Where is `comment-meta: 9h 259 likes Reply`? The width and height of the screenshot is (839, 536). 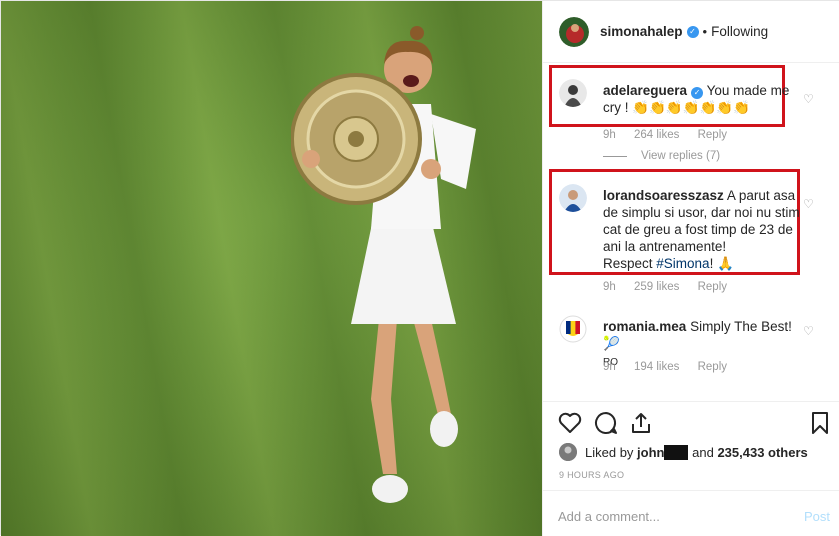 comment-meta: 9h 259 likes Reply is located at coordinates (672, 287).